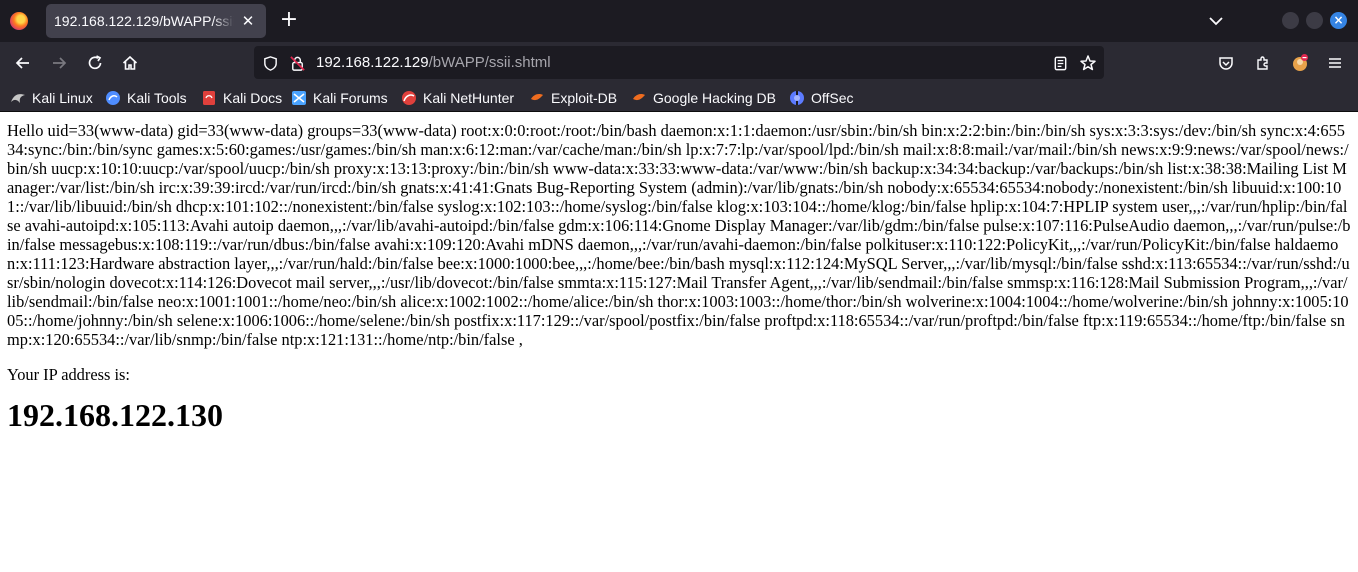  I want to click on forward-arrow-icon, so click(59, 63).